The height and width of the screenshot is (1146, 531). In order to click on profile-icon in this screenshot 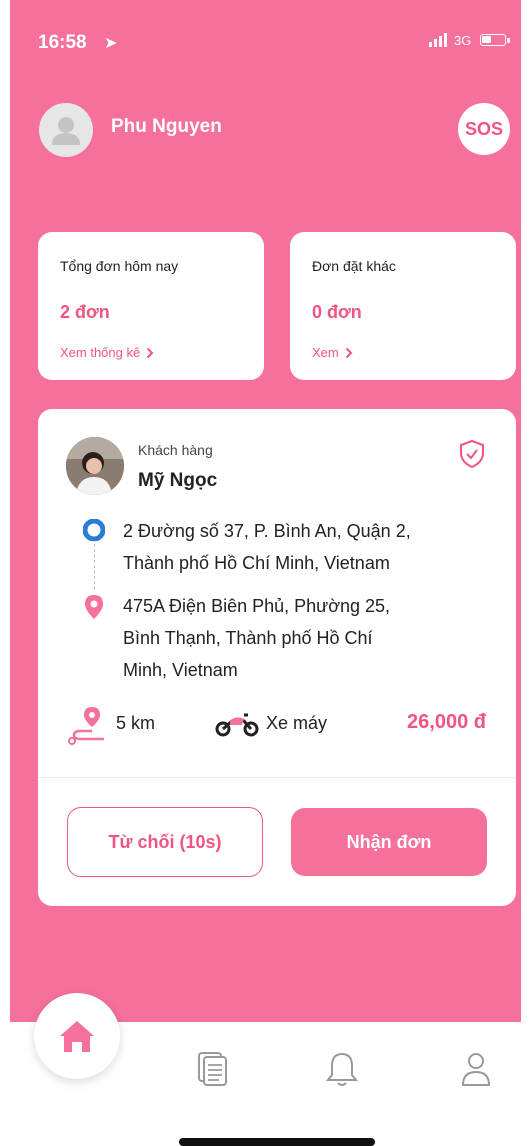, I will do `click(476, 1069)`.